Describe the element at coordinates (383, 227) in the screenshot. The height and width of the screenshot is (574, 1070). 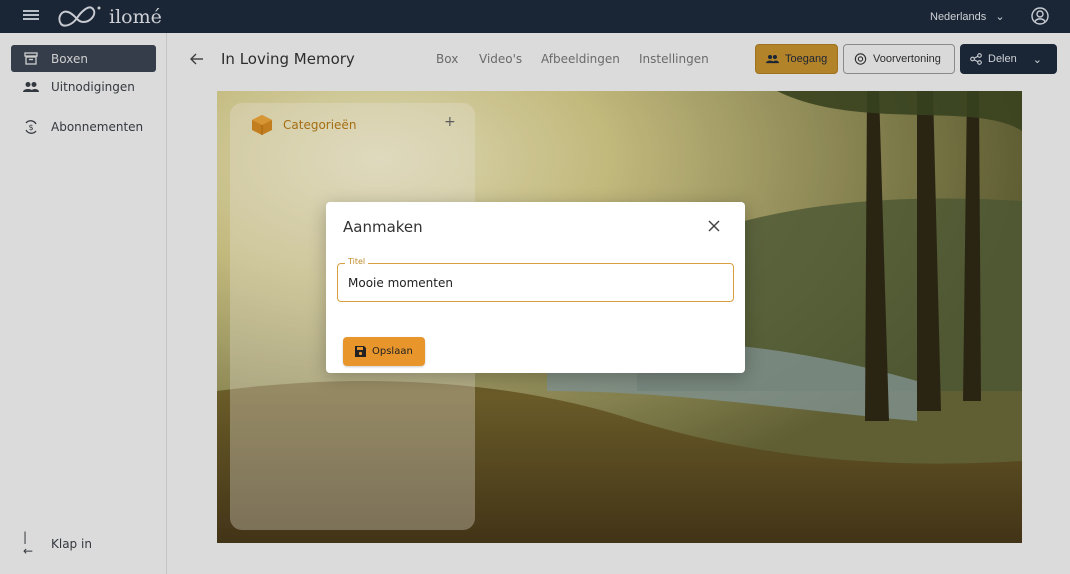
I see `dialog-title: Aanmaken` at that location.